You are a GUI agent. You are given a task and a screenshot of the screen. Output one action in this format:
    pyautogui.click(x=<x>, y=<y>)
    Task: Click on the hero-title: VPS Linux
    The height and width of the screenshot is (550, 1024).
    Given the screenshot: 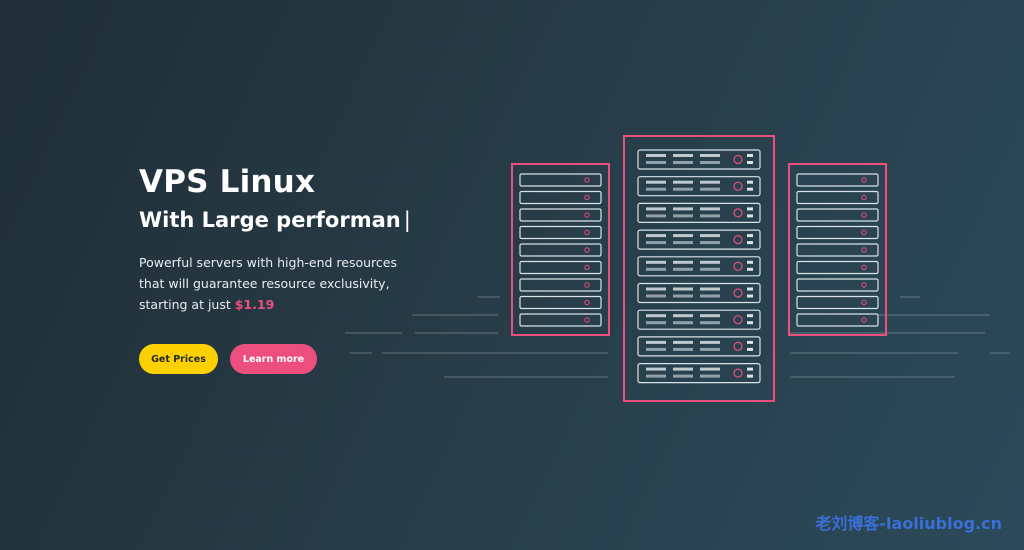 What is the action you would take?
    pyautogui.click(x=227, y=182)
    